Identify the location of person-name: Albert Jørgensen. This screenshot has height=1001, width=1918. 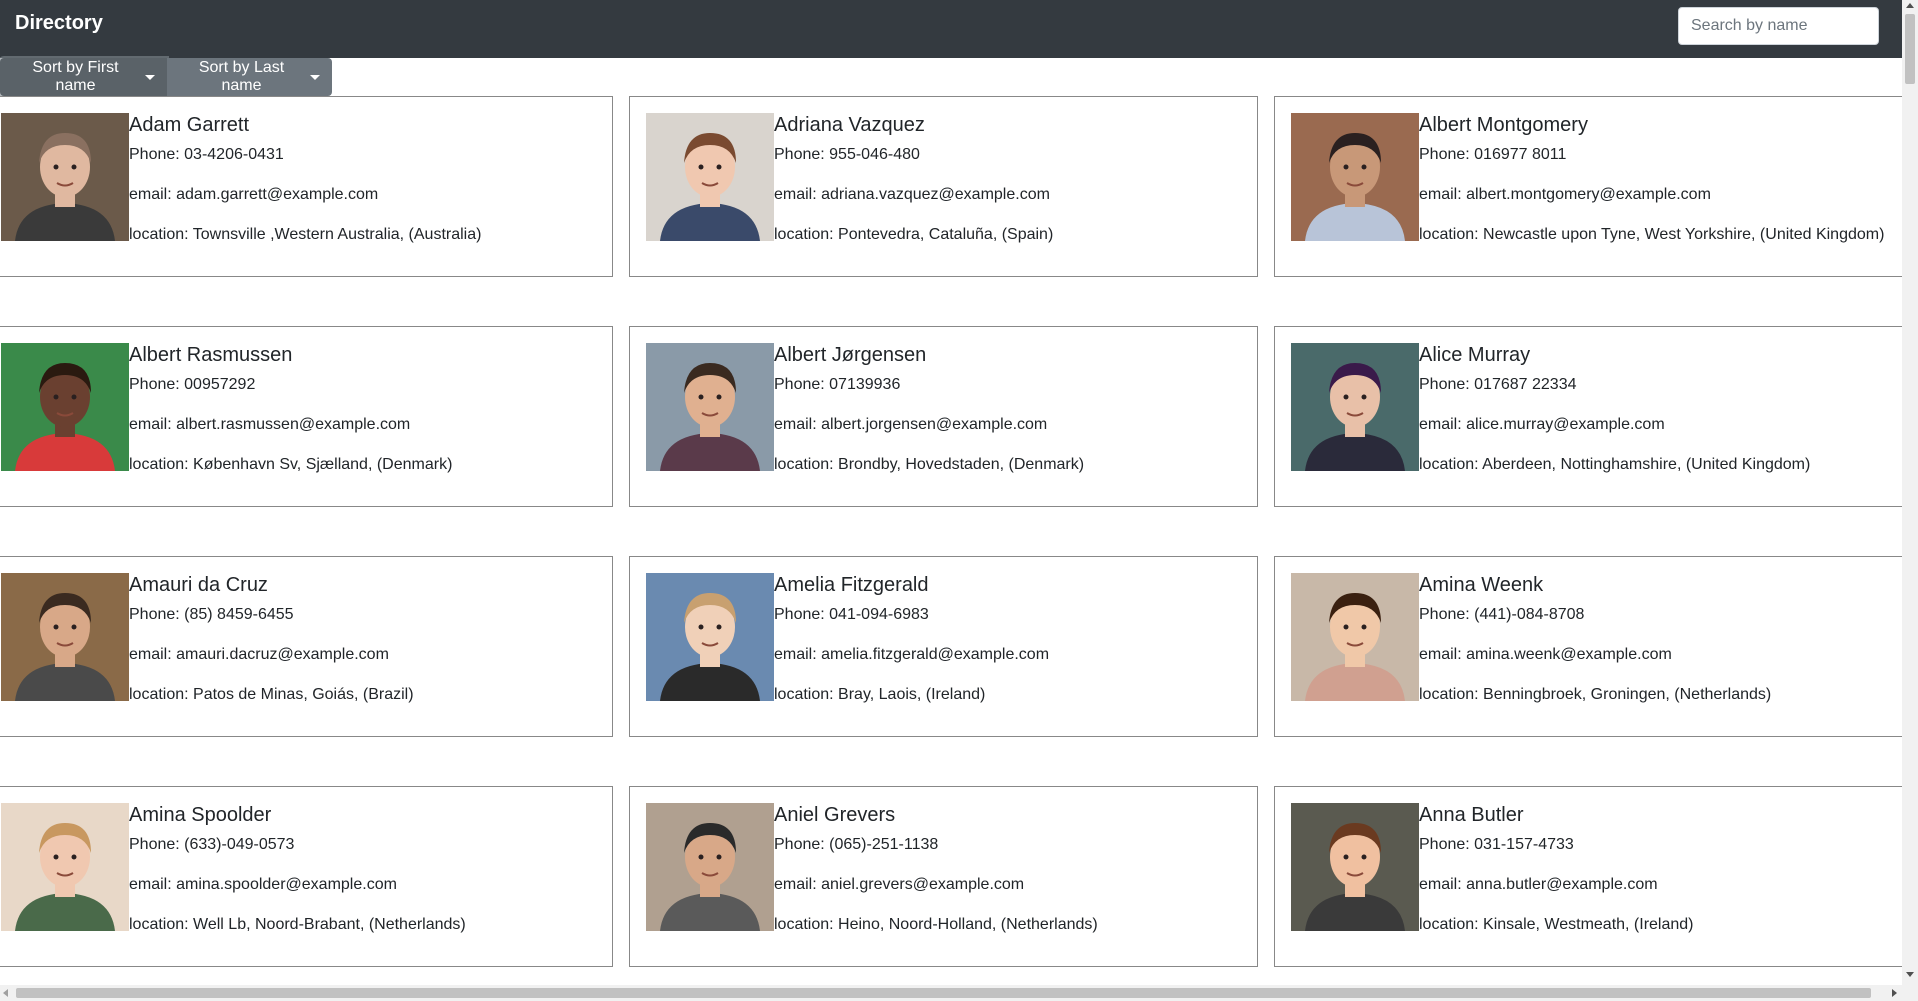
(850, 355).